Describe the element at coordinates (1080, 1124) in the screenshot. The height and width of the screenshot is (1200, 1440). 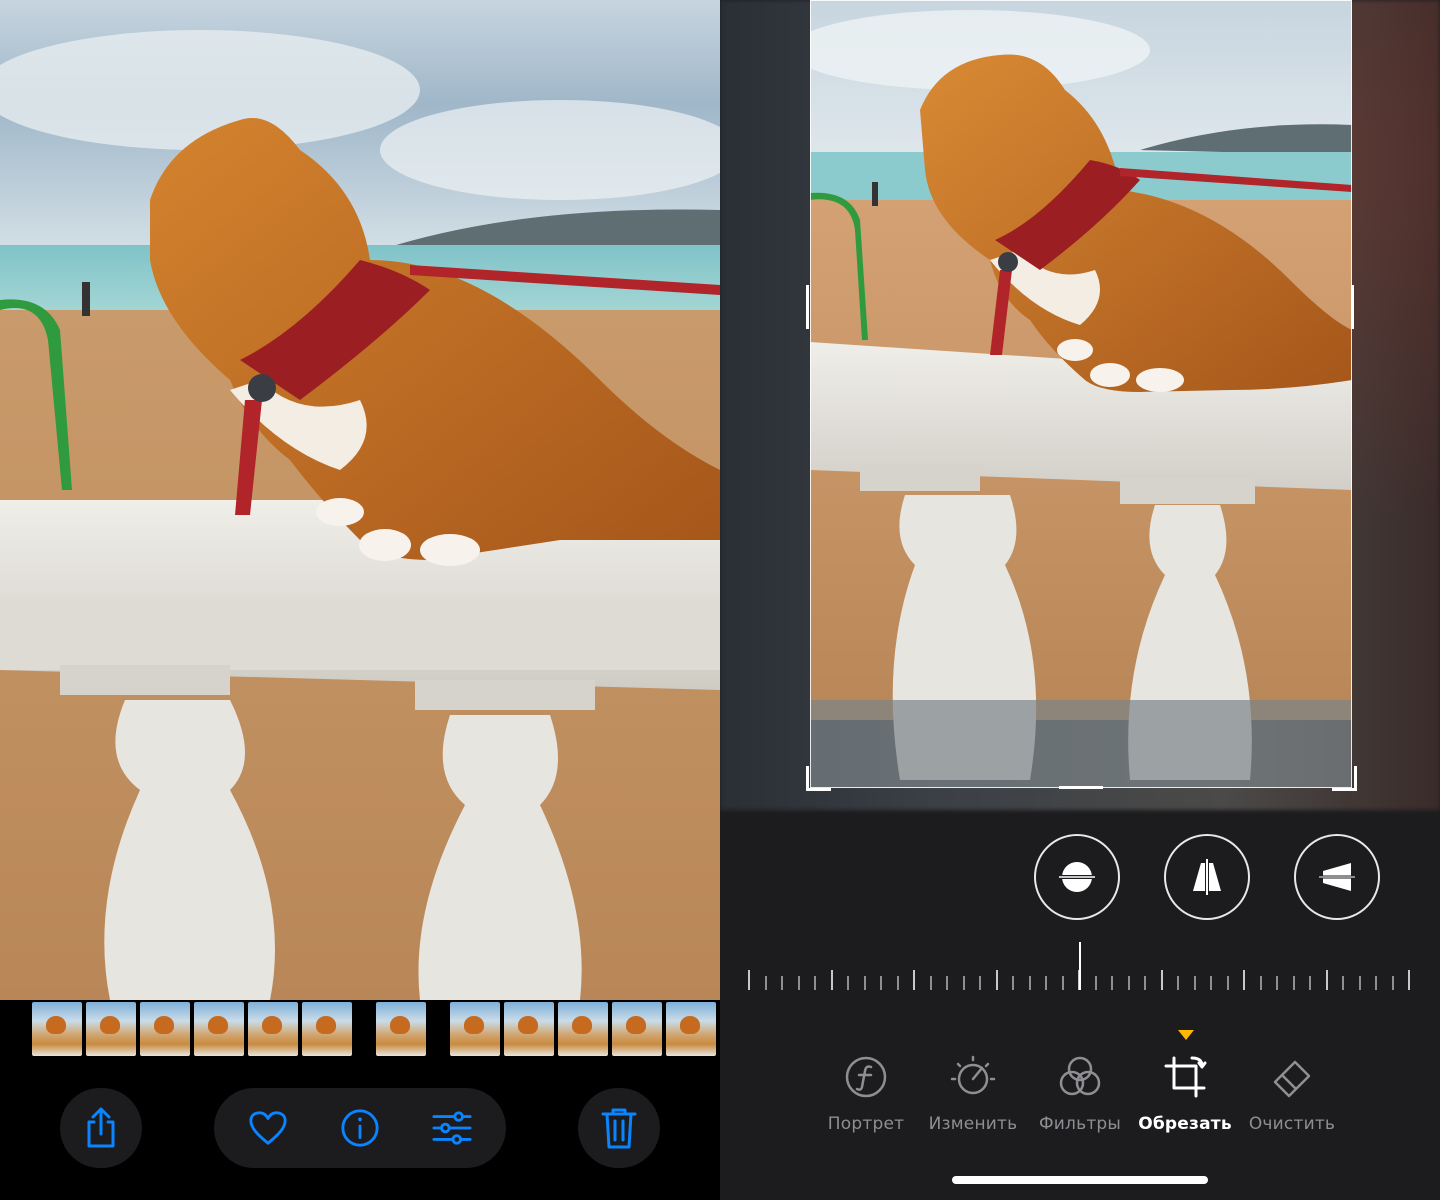
I see `tool-label: Фильтры` at that location.